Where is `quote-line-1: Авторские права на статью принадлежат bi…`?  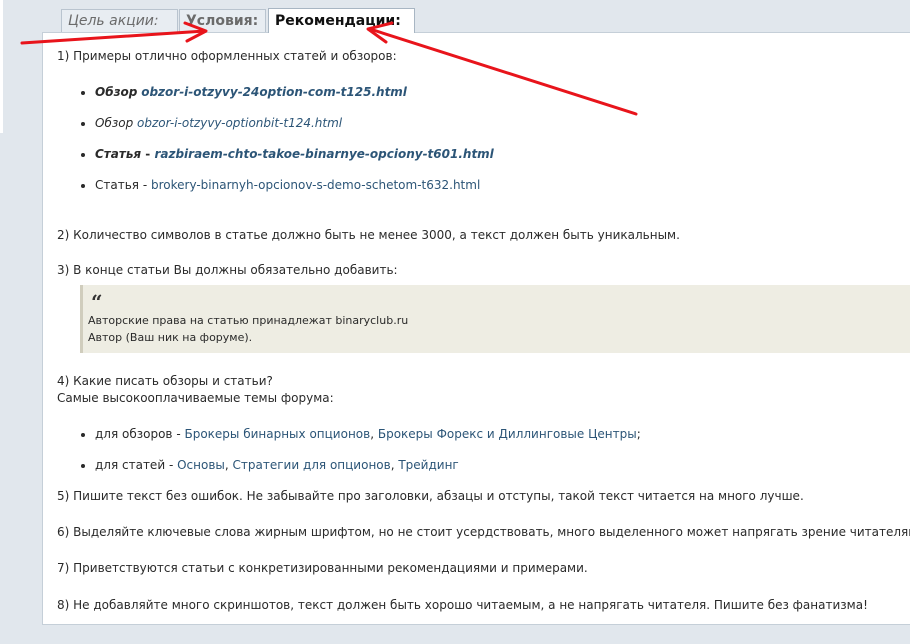 quote-line-1: Авторские права на статью принадлежат bi… is located at coordinates (248, 320).